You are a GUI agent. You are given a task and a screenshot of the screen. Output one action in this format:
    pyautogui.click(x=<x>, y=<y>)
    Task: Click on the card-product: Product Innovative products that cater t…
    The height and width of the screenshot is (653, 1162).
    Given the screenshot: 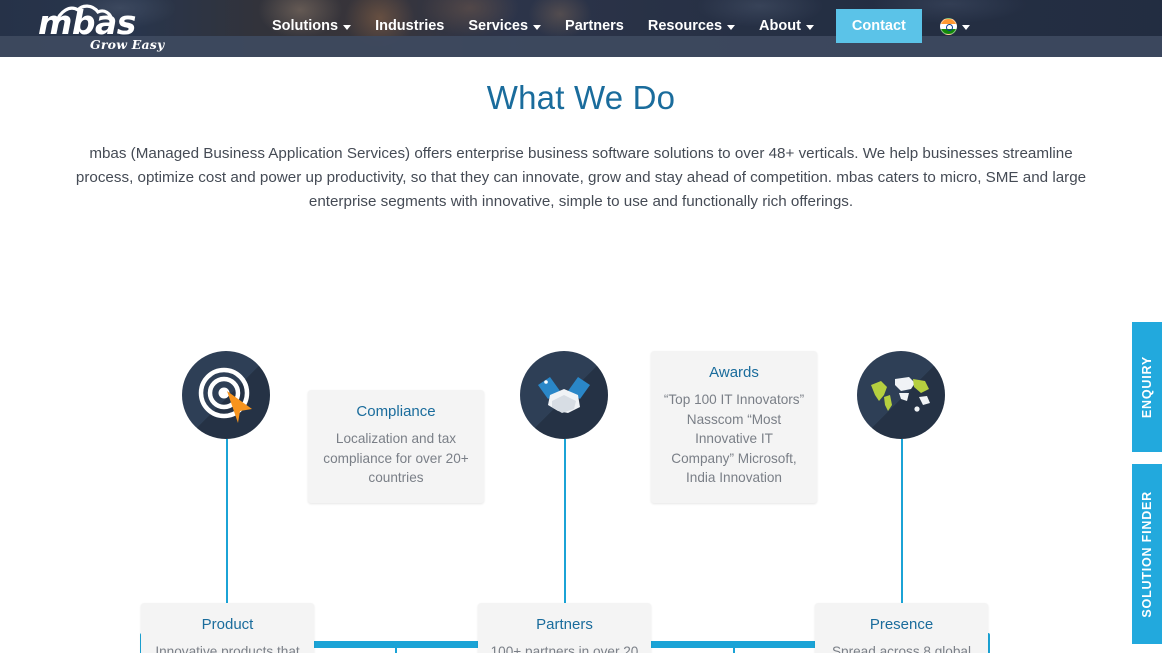 What is the action you would take?
    pyautogui.click(x=227, y=628)
    